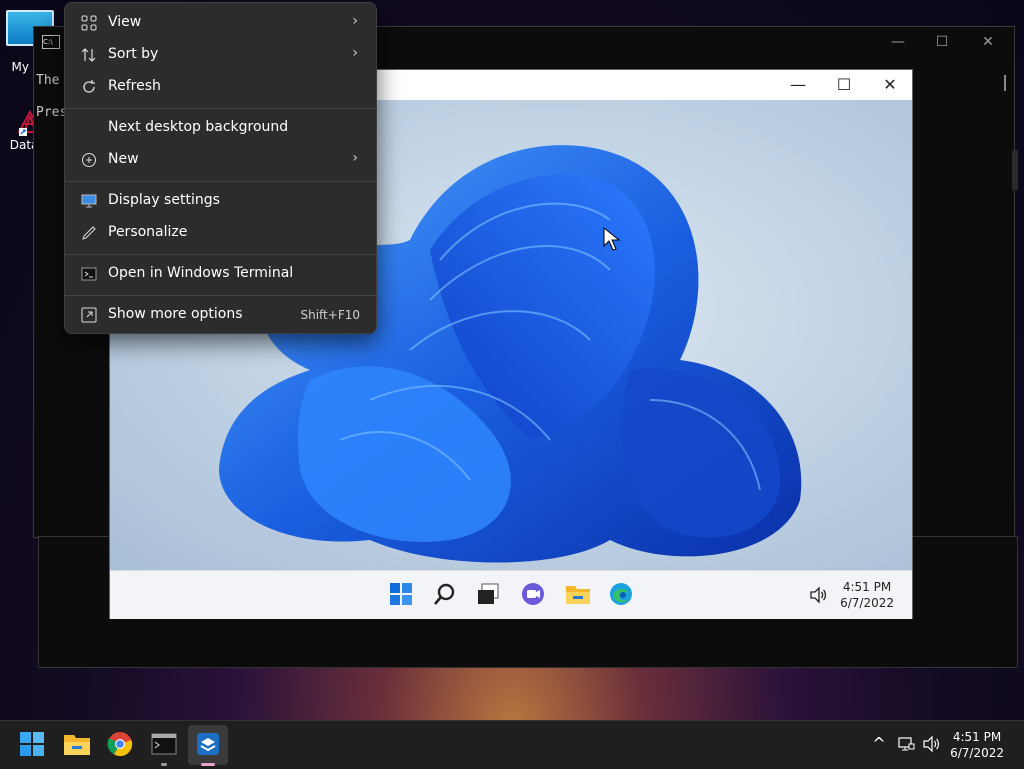 Image resolution: width=1024 pixels, height=769 pixels. I want to click on vm-taskbar: 4:51 PM 6/7/2022, so click(511, 594).